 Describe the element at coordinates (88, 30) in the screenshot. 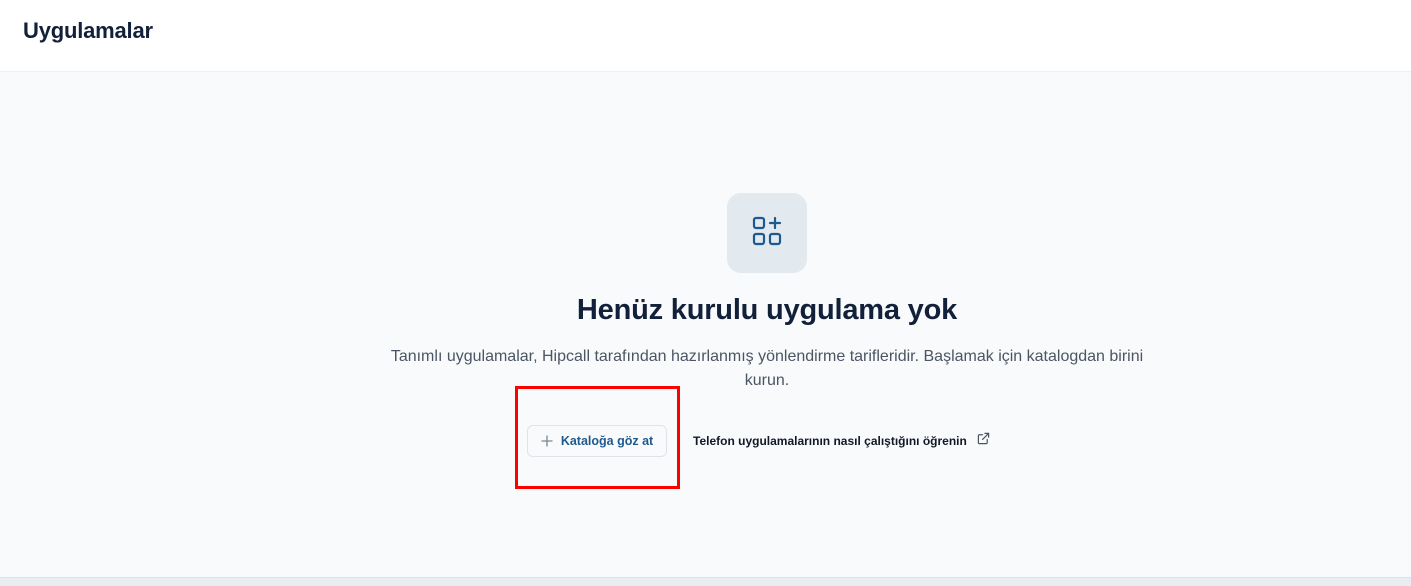

I see `page-title: Uygulamalar` at that location.